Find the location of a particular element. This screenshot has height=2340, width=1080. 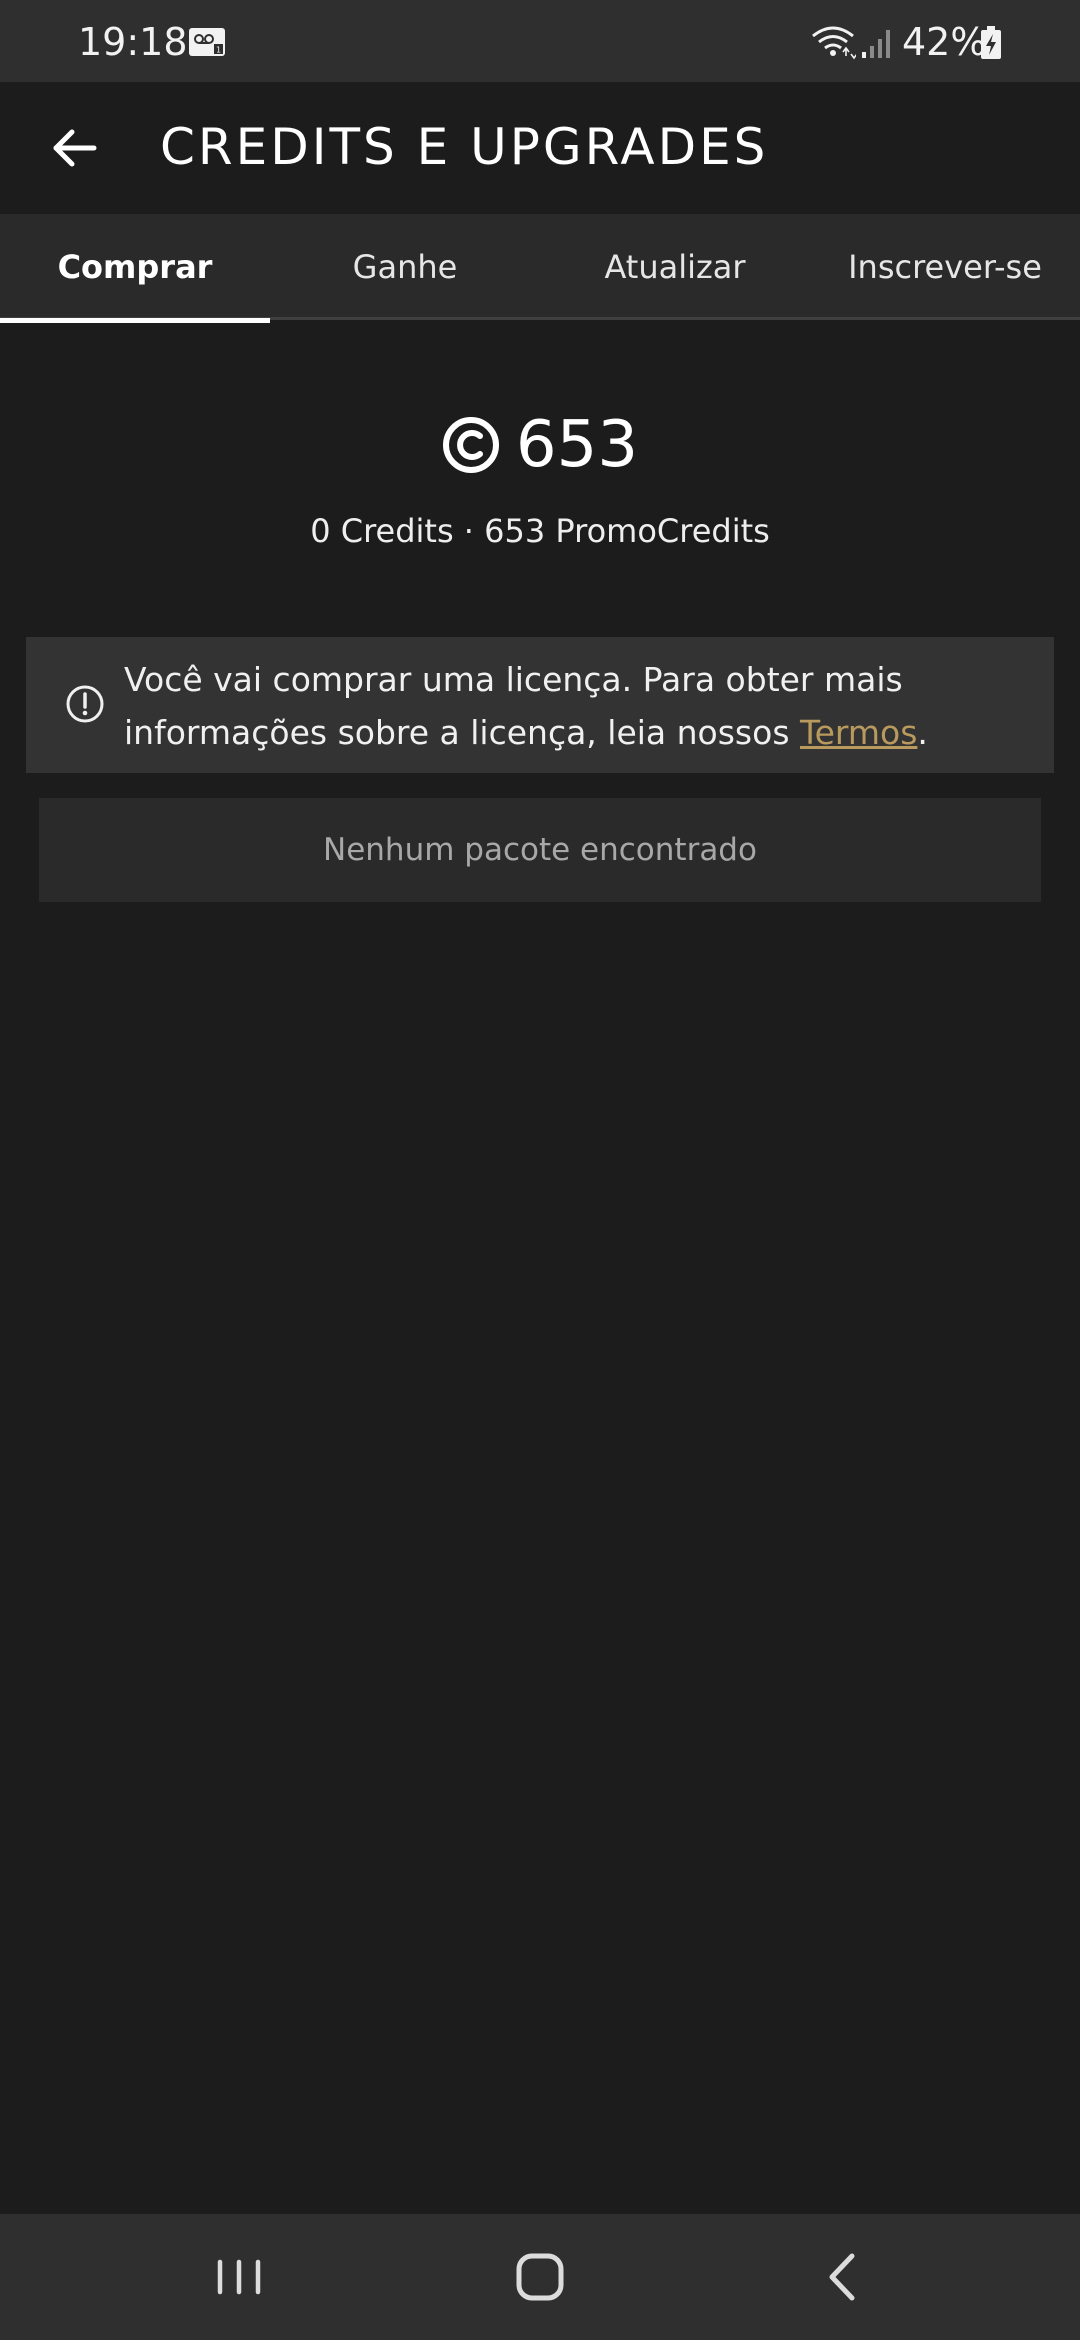

system-navigation-bar is located at coordinates (540, 2277).